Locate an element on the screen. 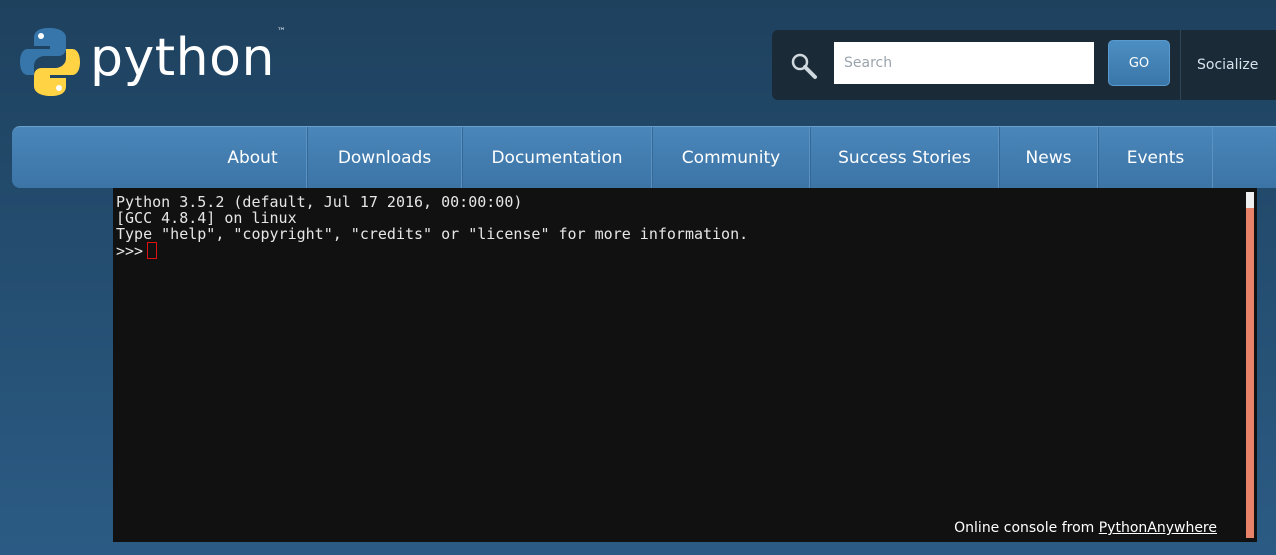 The image size is (1276, 555). nav-item-about: About is located at coordinates (253, 158).